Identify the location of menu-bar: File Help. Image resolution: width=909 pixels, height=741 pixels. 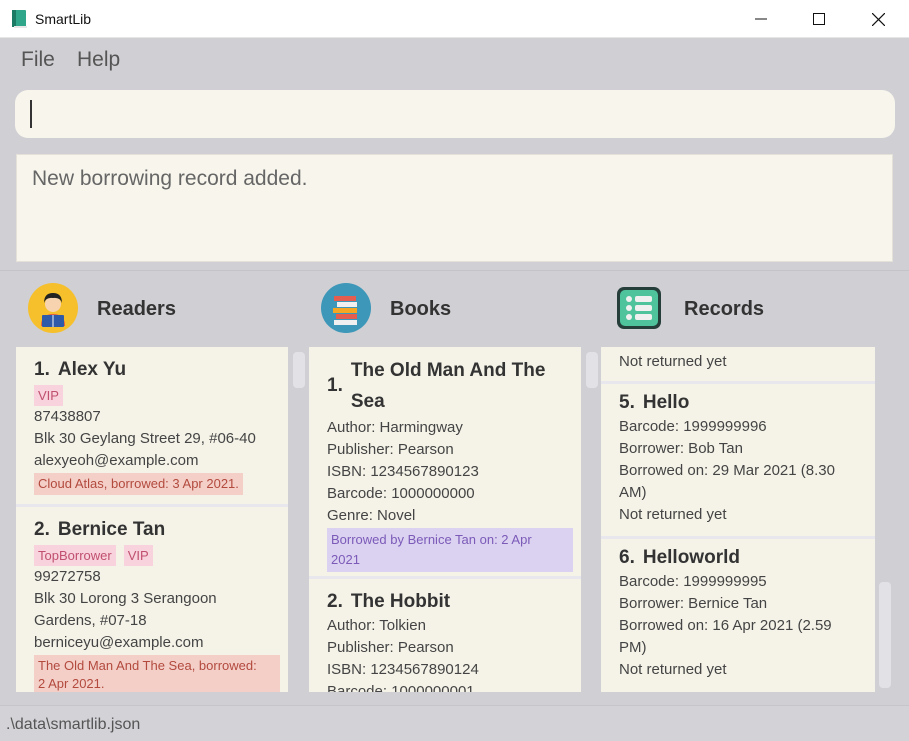
(454, 60).